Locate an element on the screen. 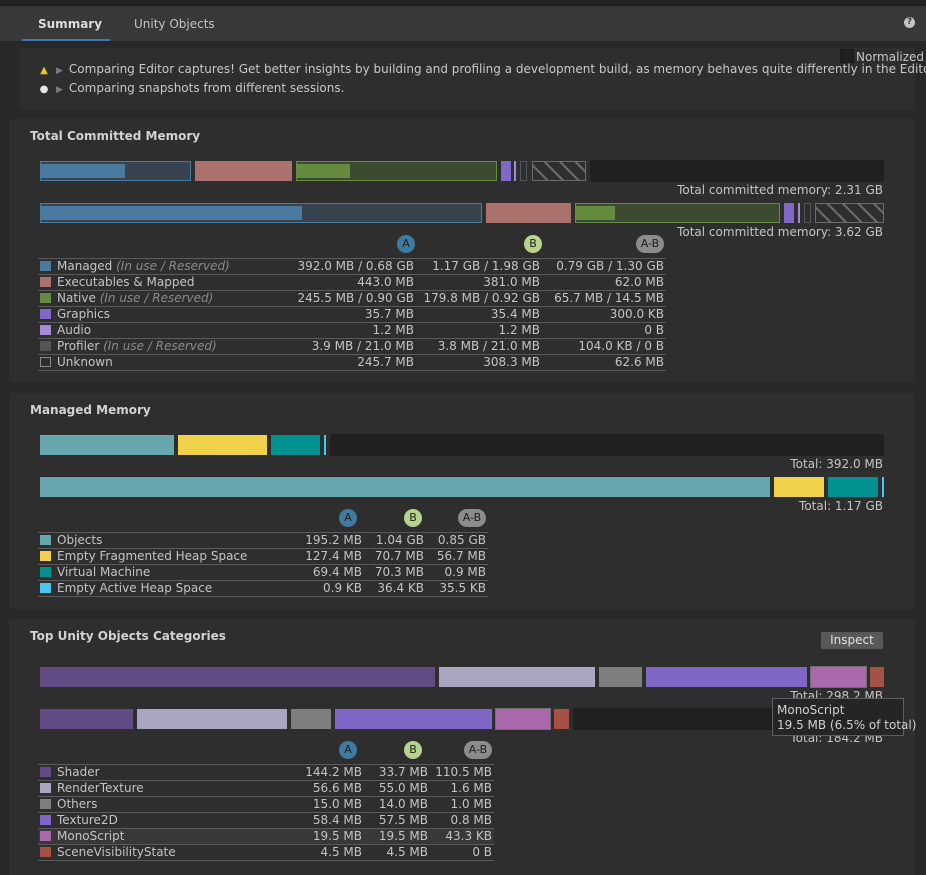  info-icon: ● is located at coordinates (44, 89).